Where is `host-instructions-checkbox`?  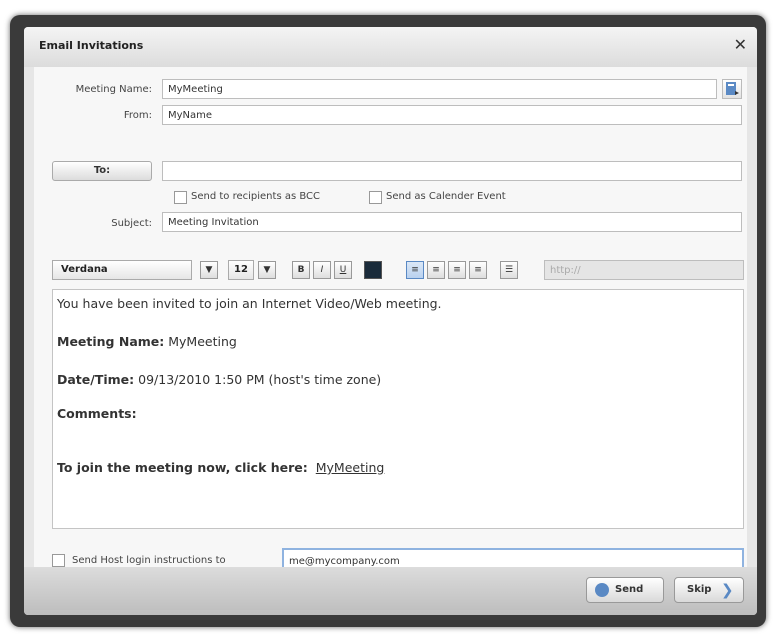
host-instructions-checkbox is located at coordinates (58, 560).